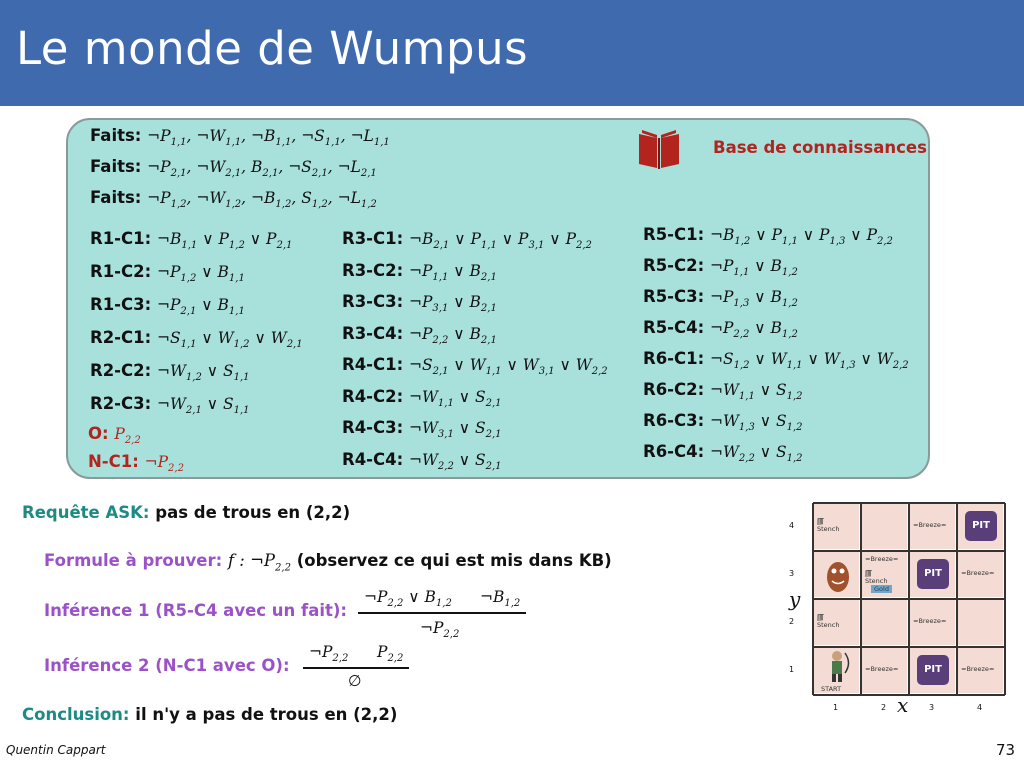 This screenshot has width=1024, height=768. I want to click on kb-row: R6-C1: ¬S1,2 ∨ W1,1 ∨ W1,3 ∨ W2,2, so click(776, 360).